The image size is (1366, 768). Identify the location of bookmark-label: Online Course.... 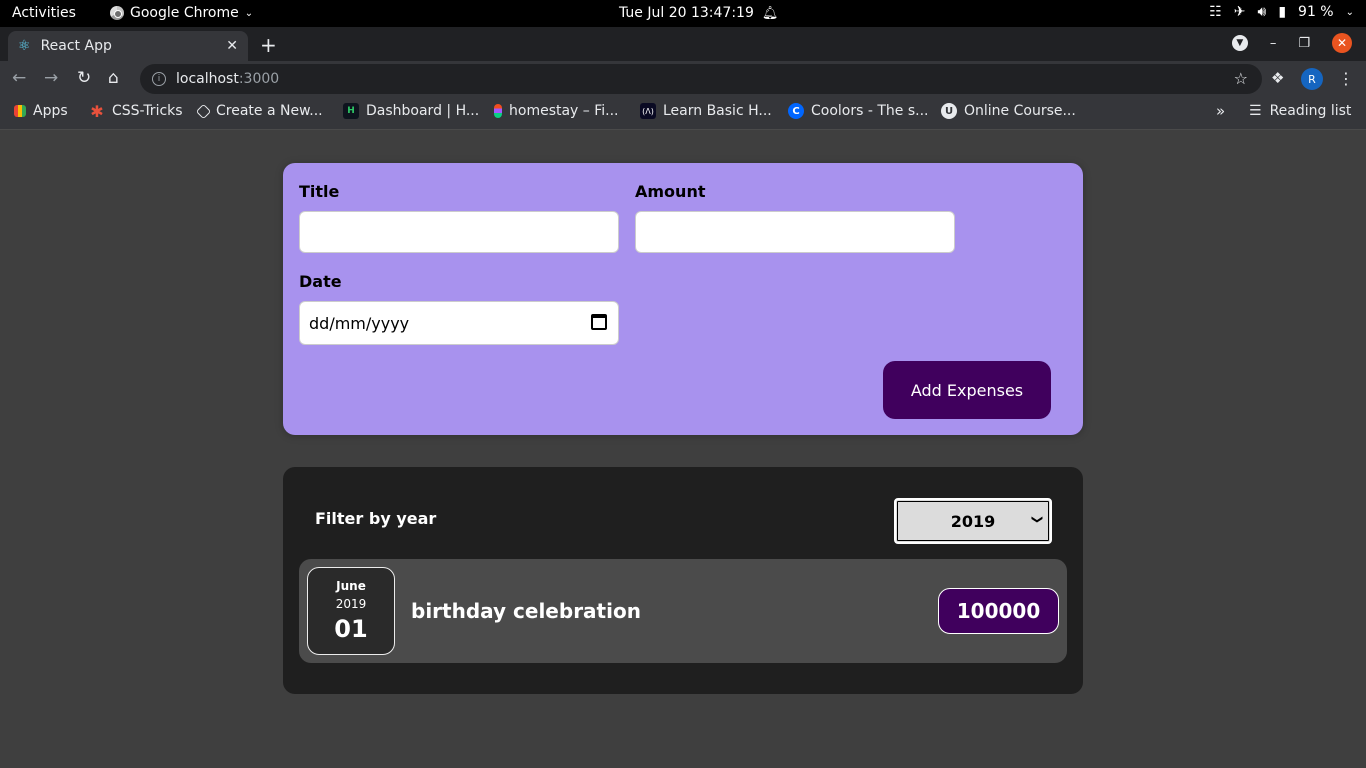
(1020, 111).